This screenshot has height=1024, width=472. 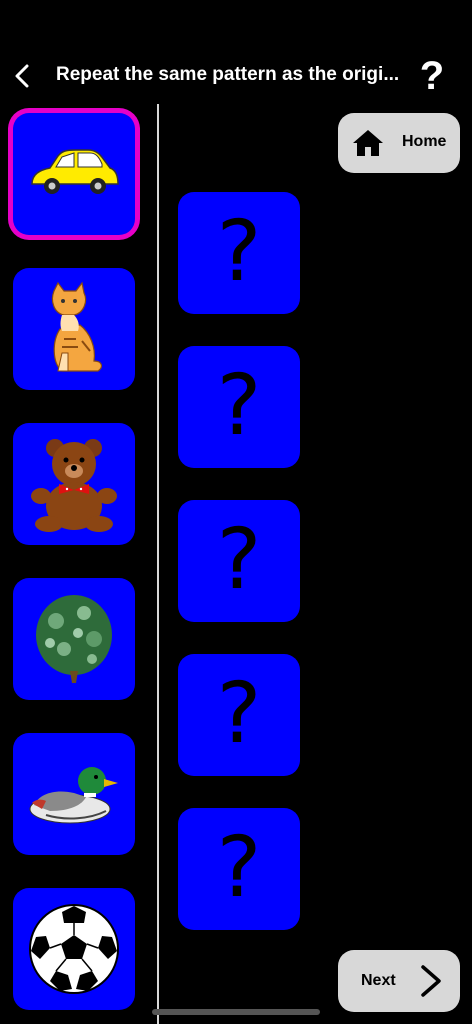 I want to click on back-button, so click(x=22, y=76).